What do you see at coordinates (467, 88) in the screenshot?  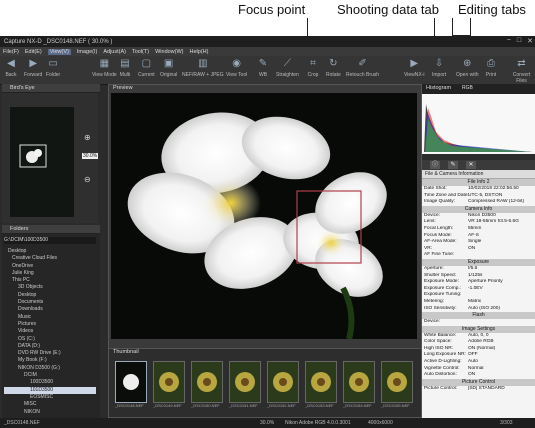 I see `histogram-channel: RGB` at bounding box center [467, 88].